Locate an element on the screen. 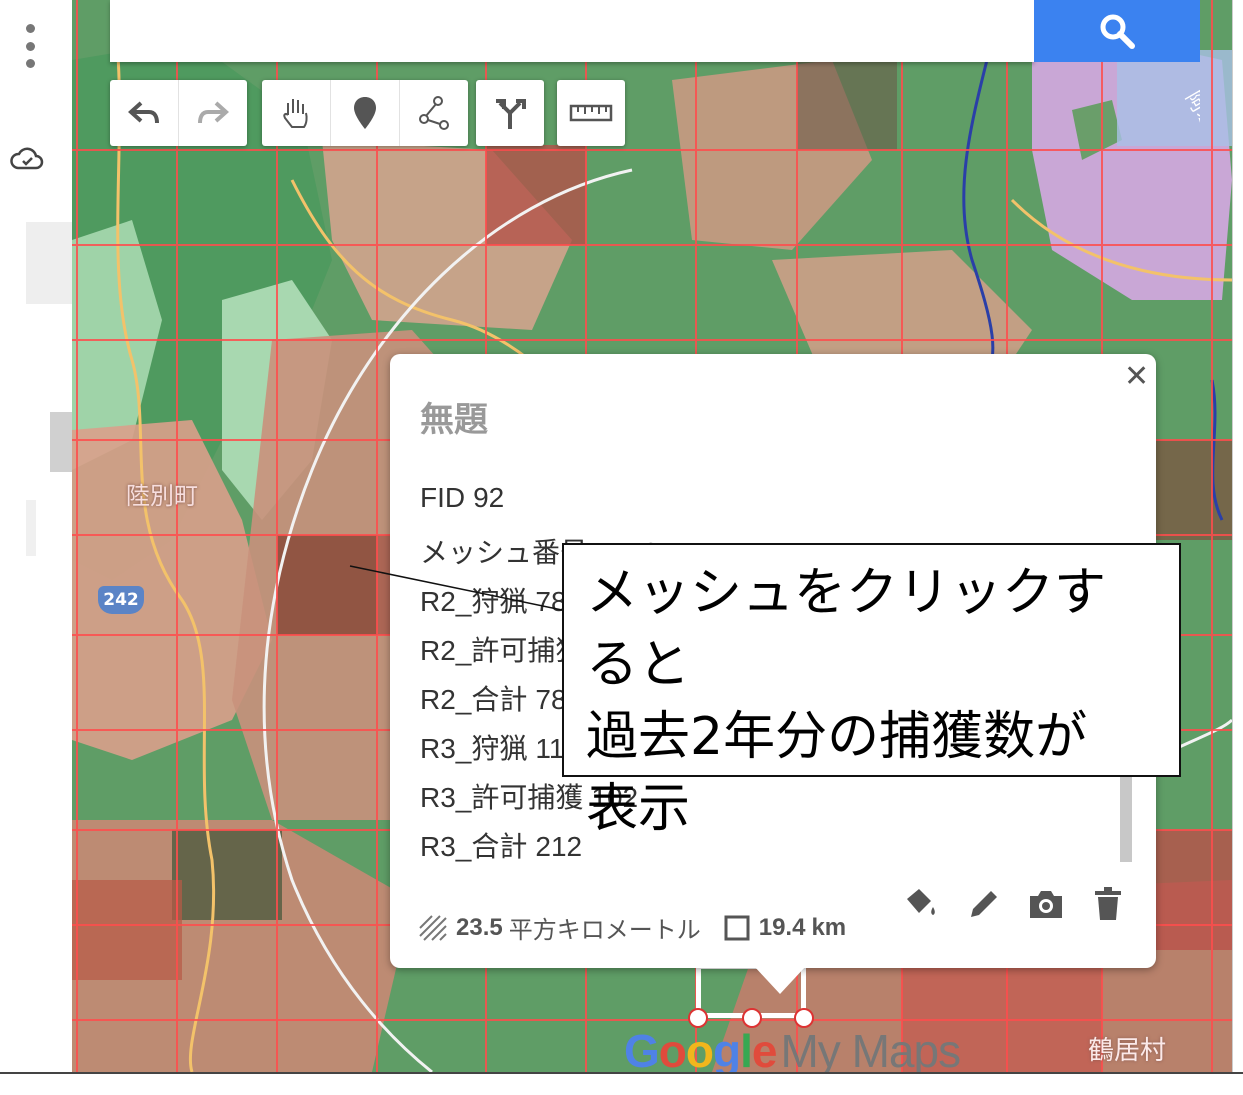  directions-group is located at coordinates (510, 113).